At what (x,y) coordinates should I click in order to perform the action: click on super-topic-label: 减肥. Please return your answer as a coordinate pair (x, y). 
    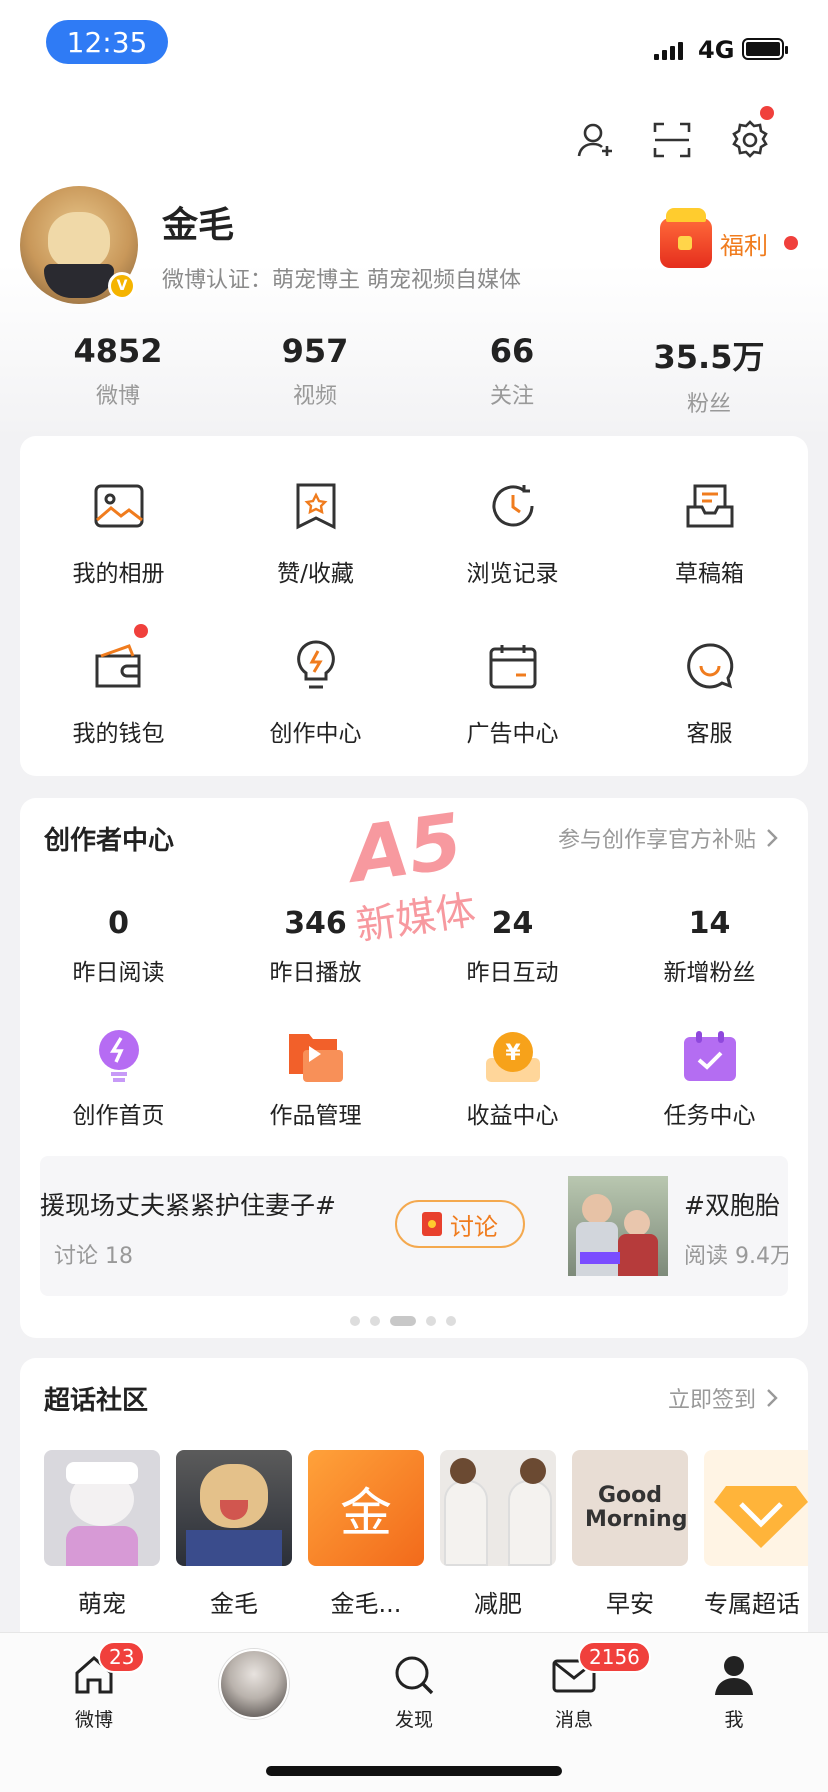
    Looking at the image, I should click on (498, 1604).